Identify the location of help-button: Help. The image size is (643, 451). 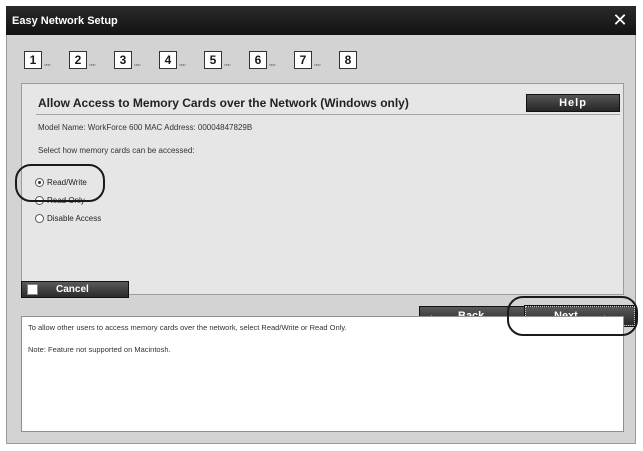
(573, 103).